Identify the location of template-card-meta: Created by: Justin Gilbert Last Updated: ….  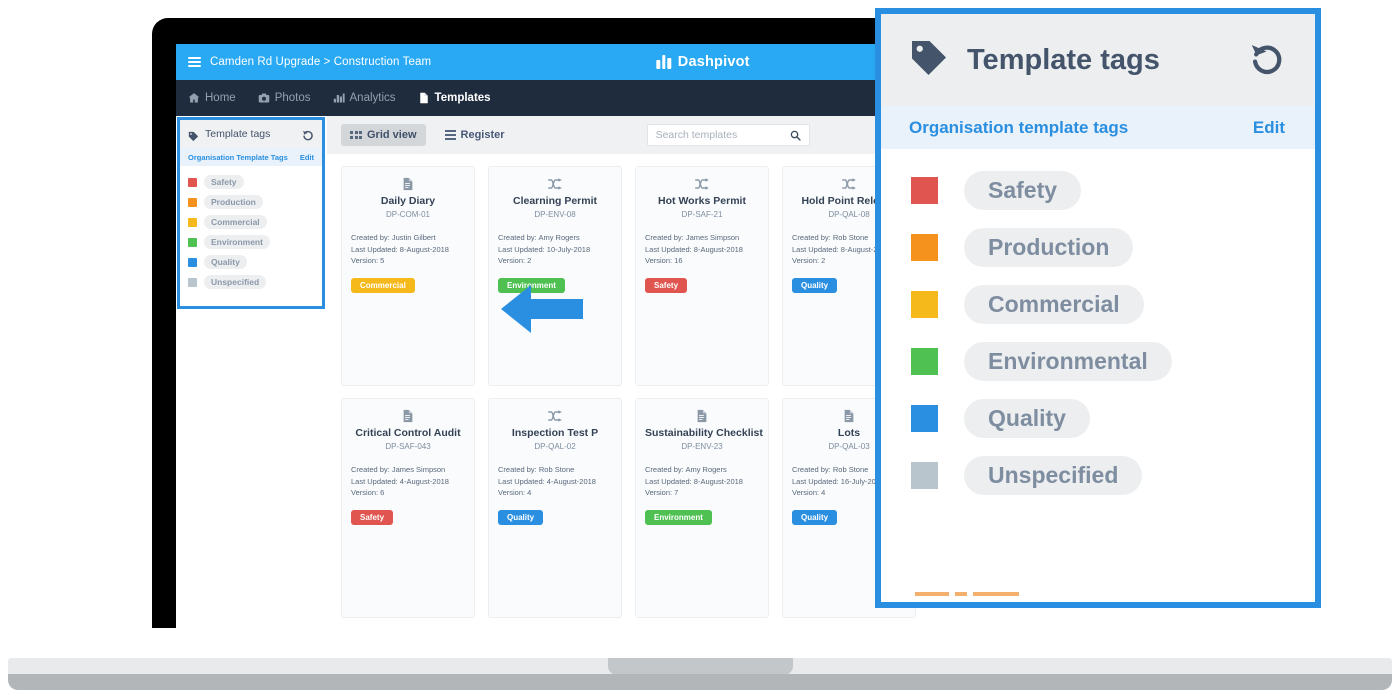
(408, 249).